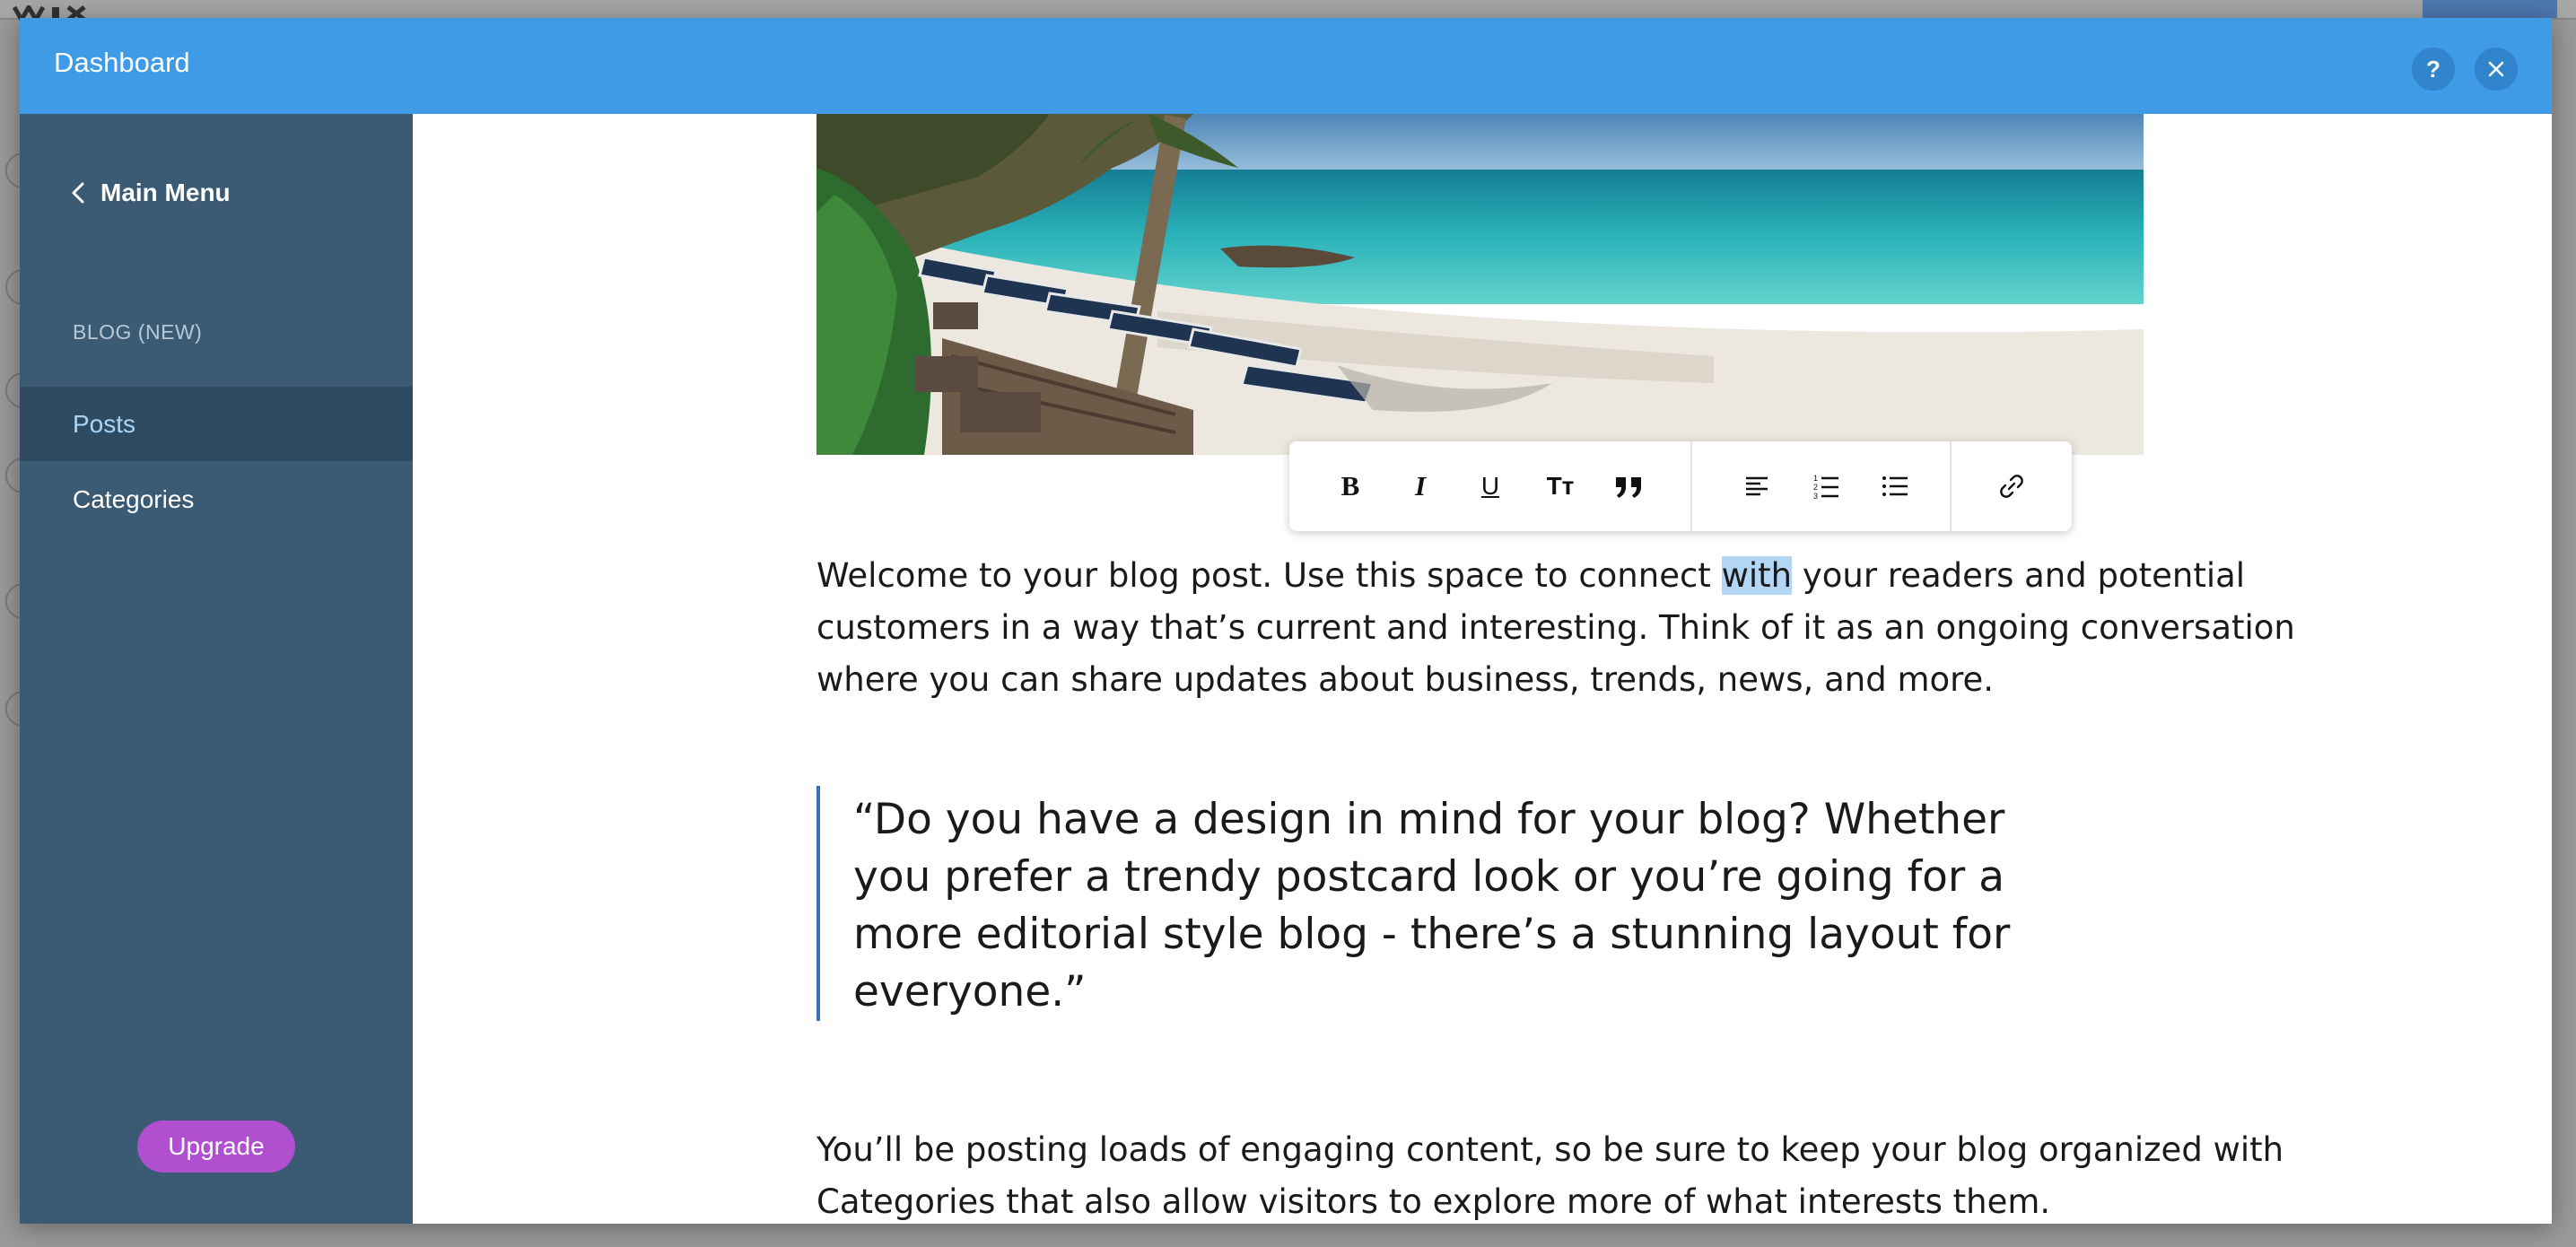 The image size is (2576, 1247). What do you see at coordinates (1816, 487) in the screenshot?
I see `svg-text: 2` at bounding box center [1816, 487].